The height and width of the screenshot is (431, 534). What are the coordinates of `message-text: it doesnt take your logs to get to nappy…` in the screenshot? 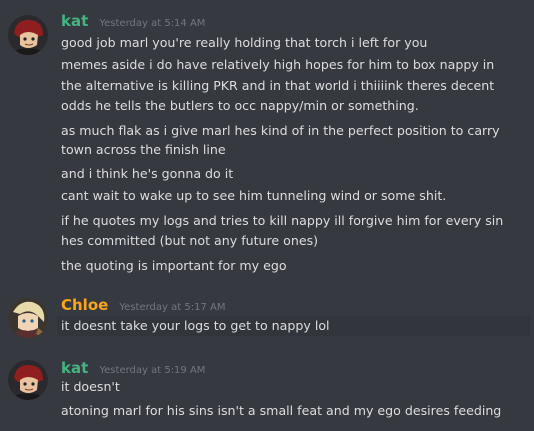 It's located at (293, 326).